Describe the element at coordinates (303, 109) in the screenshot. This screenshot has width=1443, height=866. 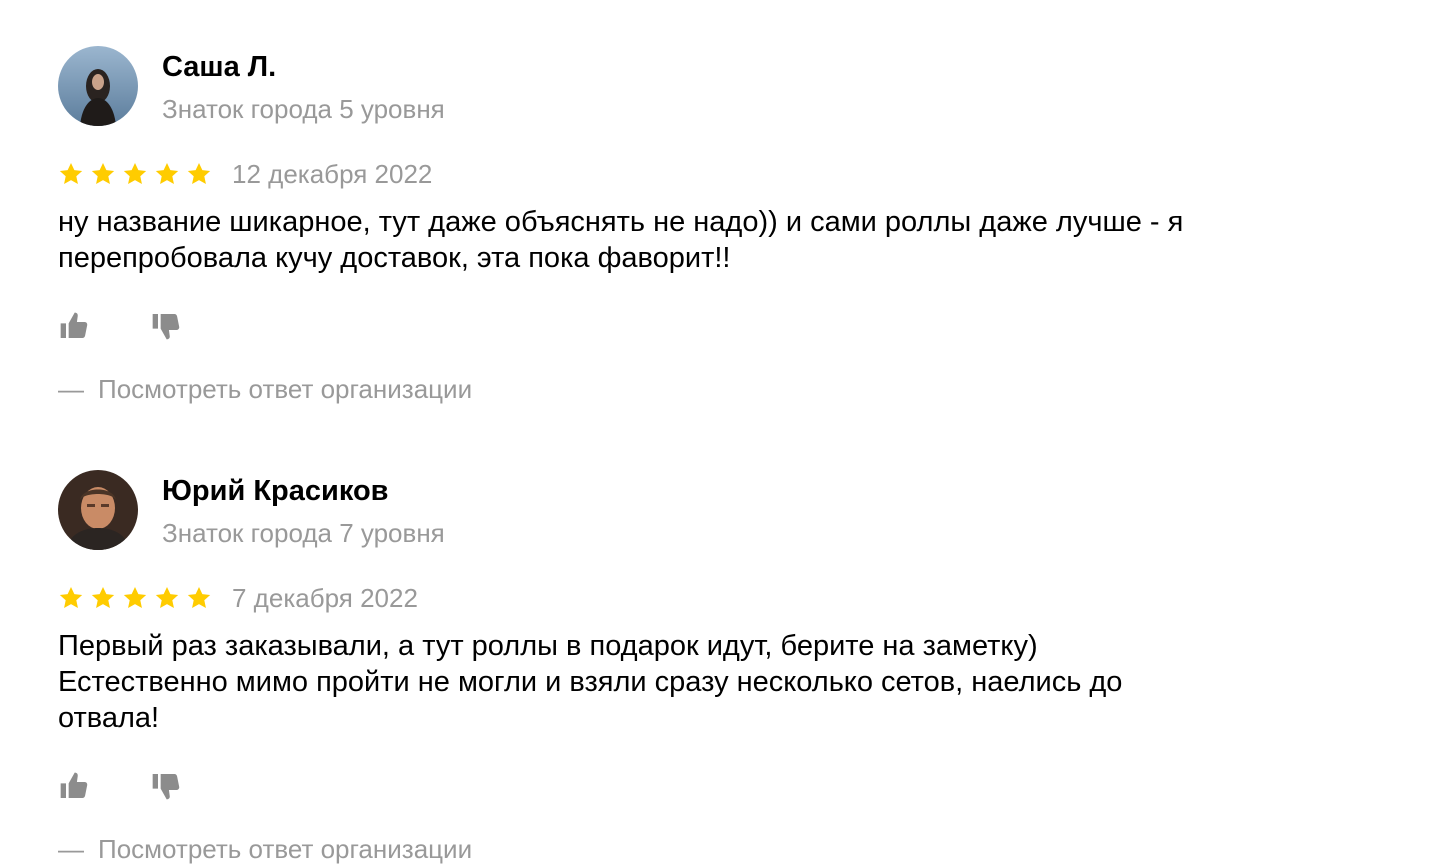
I see `author-level: Знаток города 5 уровня` at that location.